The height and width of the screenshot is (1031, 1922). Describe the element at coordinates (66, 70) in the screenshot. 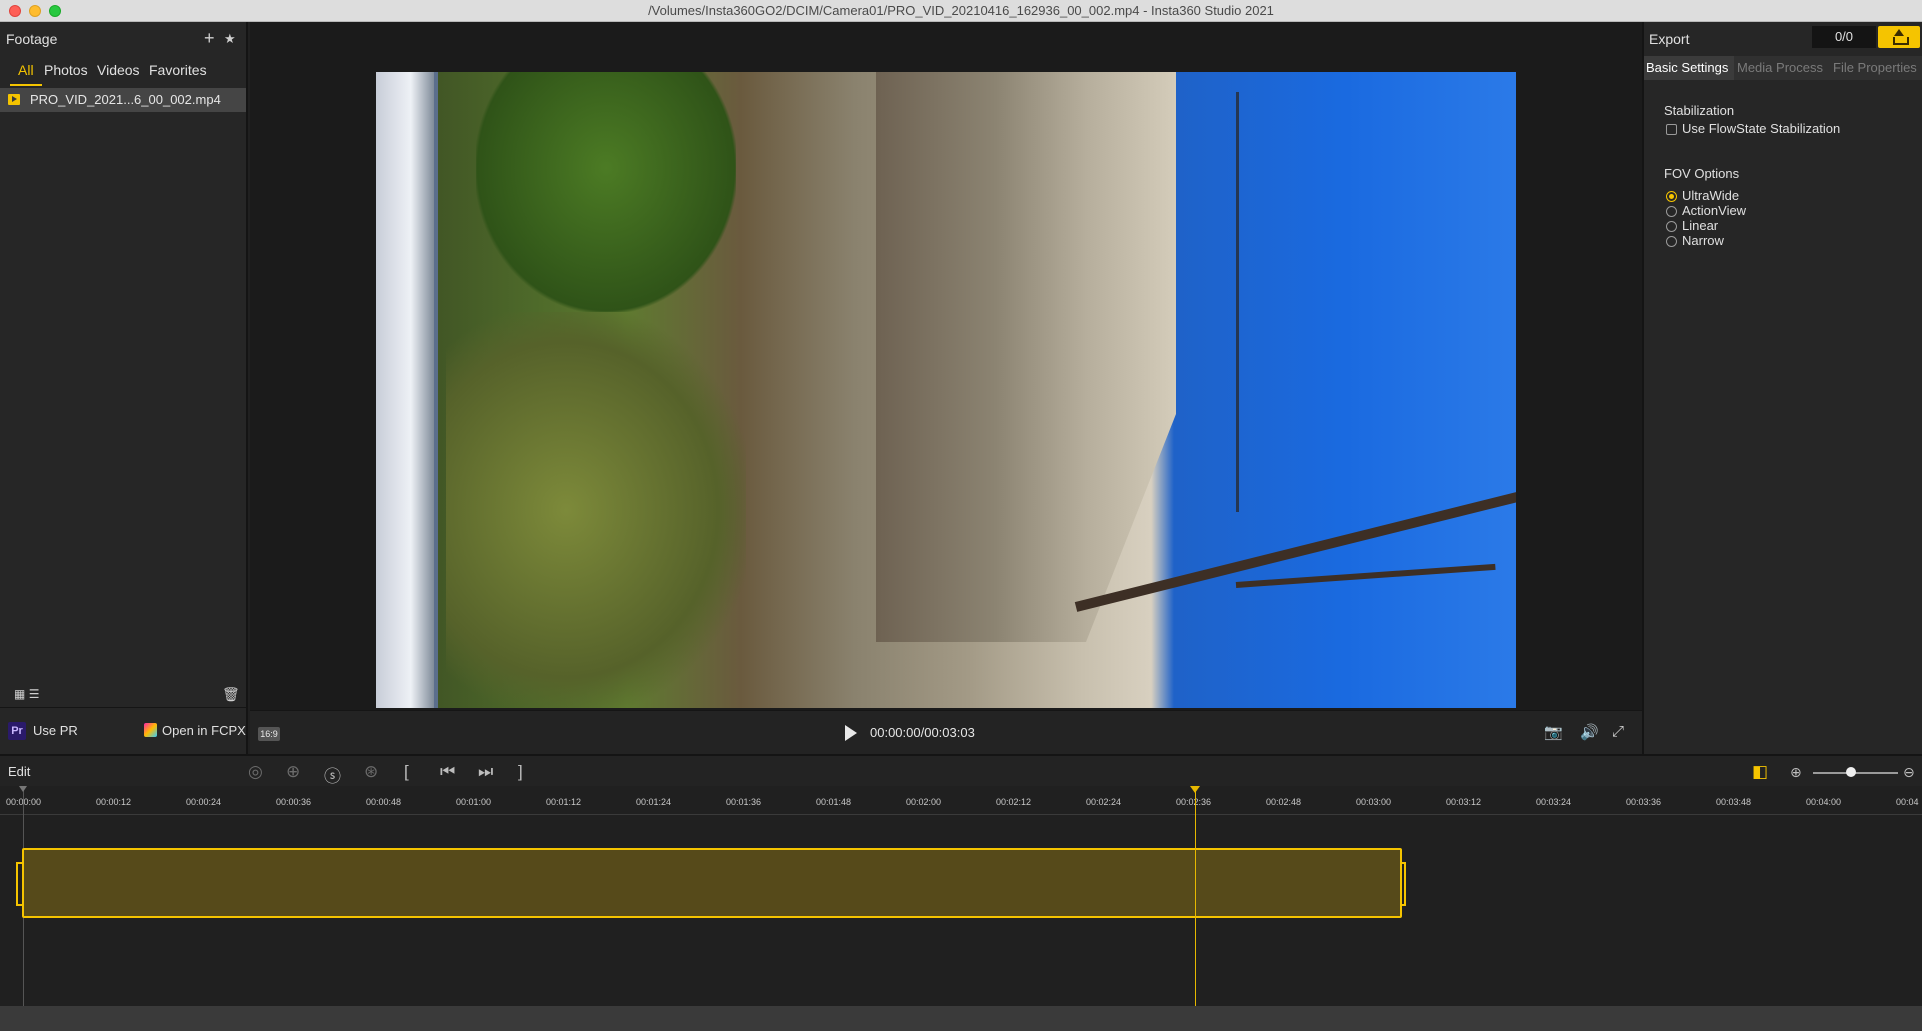

I see `tab-photos: Photos` at that location.